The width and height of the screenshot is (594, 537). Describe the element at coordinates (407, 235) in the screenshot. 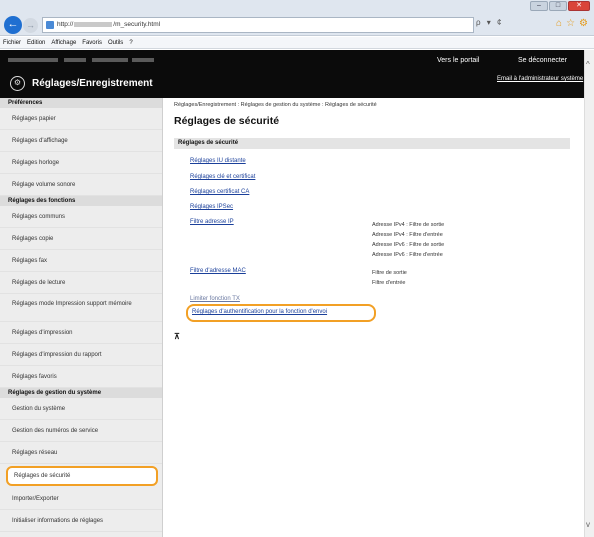

I see `ip-filter-status: Adresse IPv4 : Filtre d'entrée` at that location.